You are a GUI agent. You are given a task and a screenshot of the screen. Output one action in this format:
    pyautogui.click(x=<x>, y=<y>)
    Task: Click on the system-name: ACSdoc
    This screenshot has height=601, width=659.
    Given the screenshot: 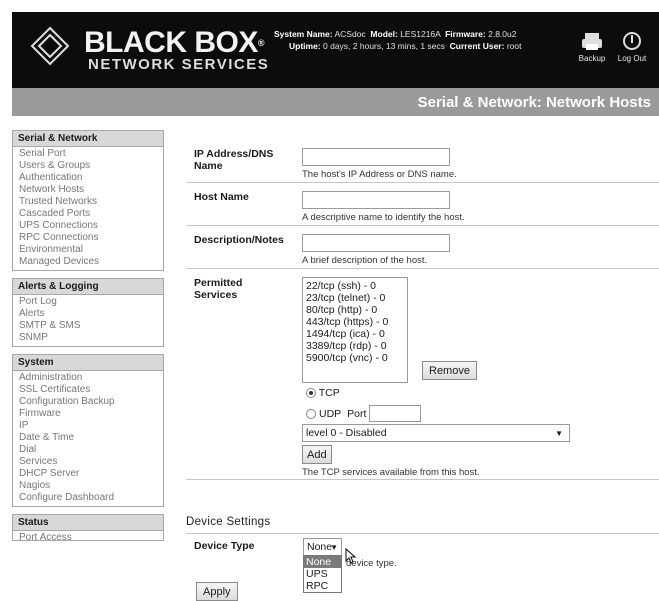 What is the action you would take?
    pyautogui.click(x=350, y=34)
    